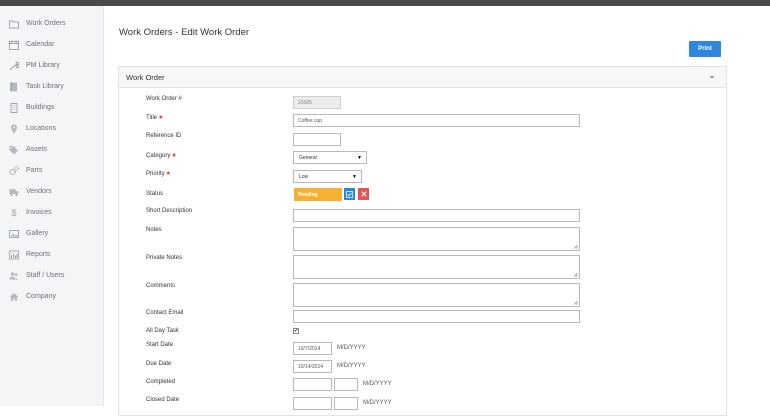  What do you see at coordinates (312, 366) in the screenshot?
I see `due-date-input: 10/14/2014` at bounding box center [312, 366].